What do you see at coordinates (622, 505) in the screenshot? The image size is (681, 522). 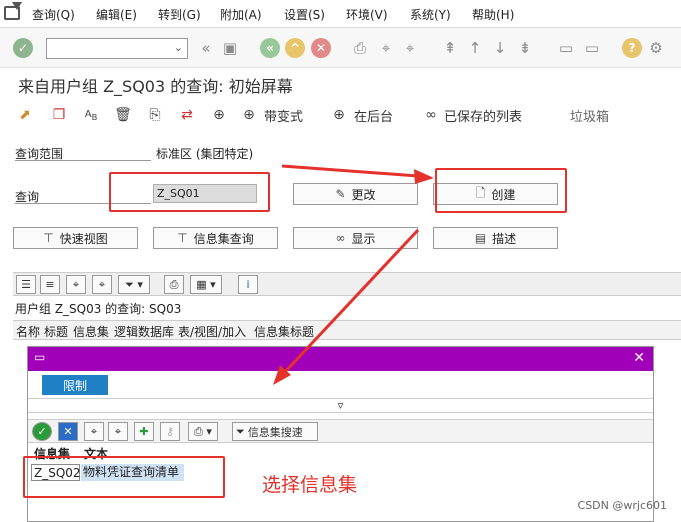 I see `watermark: CSDN @wrjc601` at bounding box center [622, 505].